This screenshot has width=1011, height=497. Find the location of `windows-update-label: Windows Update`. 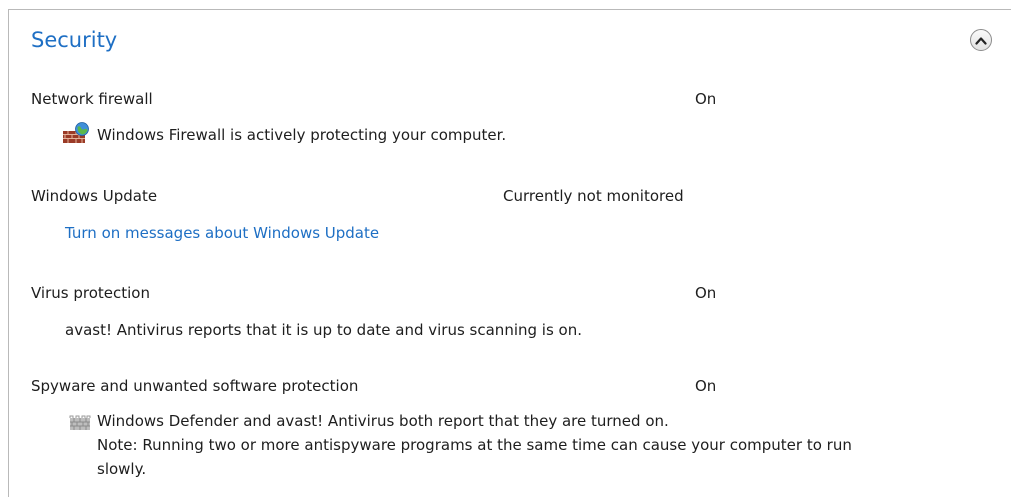

windows-update-label: Windows Update is located at coordinates (94, 196).